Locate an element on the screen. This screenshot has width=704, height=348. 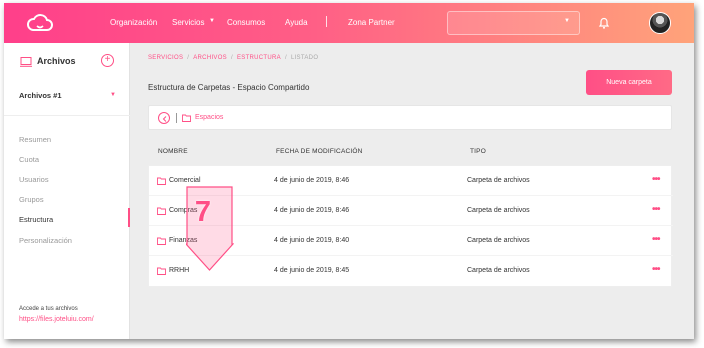
space-selector: Archivos #1 is located at coordinates (40, 95).